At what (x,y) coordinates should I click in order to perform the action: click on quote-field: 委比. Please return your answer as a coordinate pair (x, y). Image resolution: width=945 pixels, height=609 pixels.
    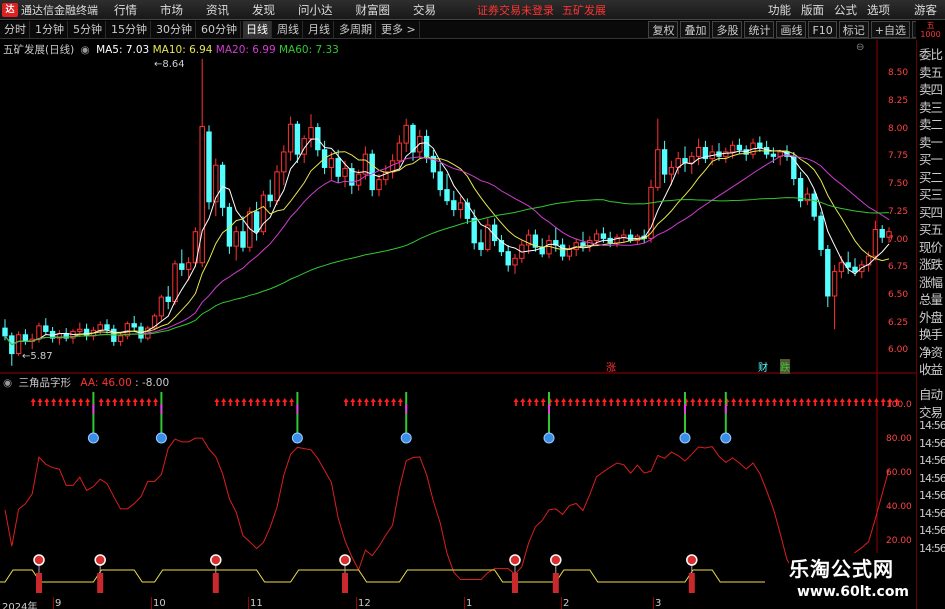
    Looking at the image, I should click on (932, 53).